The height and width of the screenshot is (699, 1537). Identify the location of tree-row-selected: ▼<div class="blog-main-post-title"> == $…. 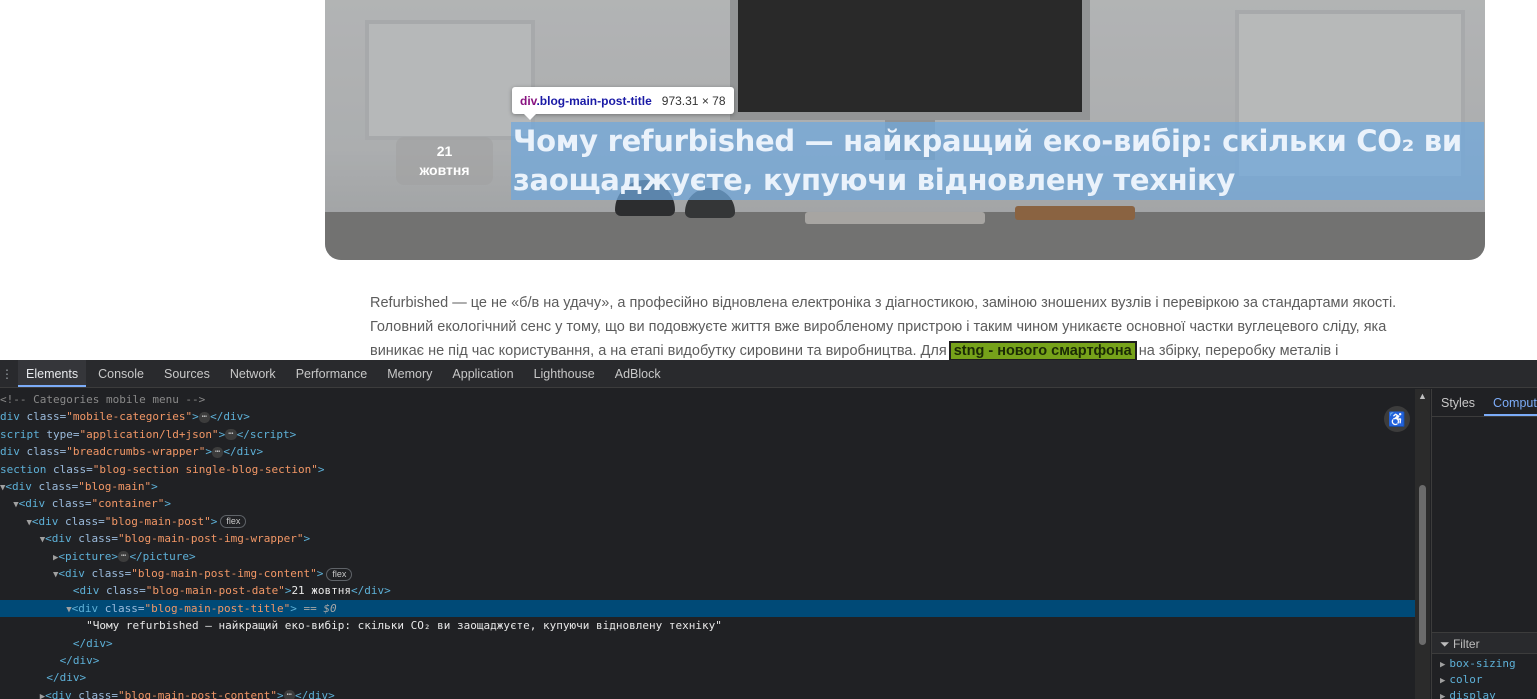
(707, 608).